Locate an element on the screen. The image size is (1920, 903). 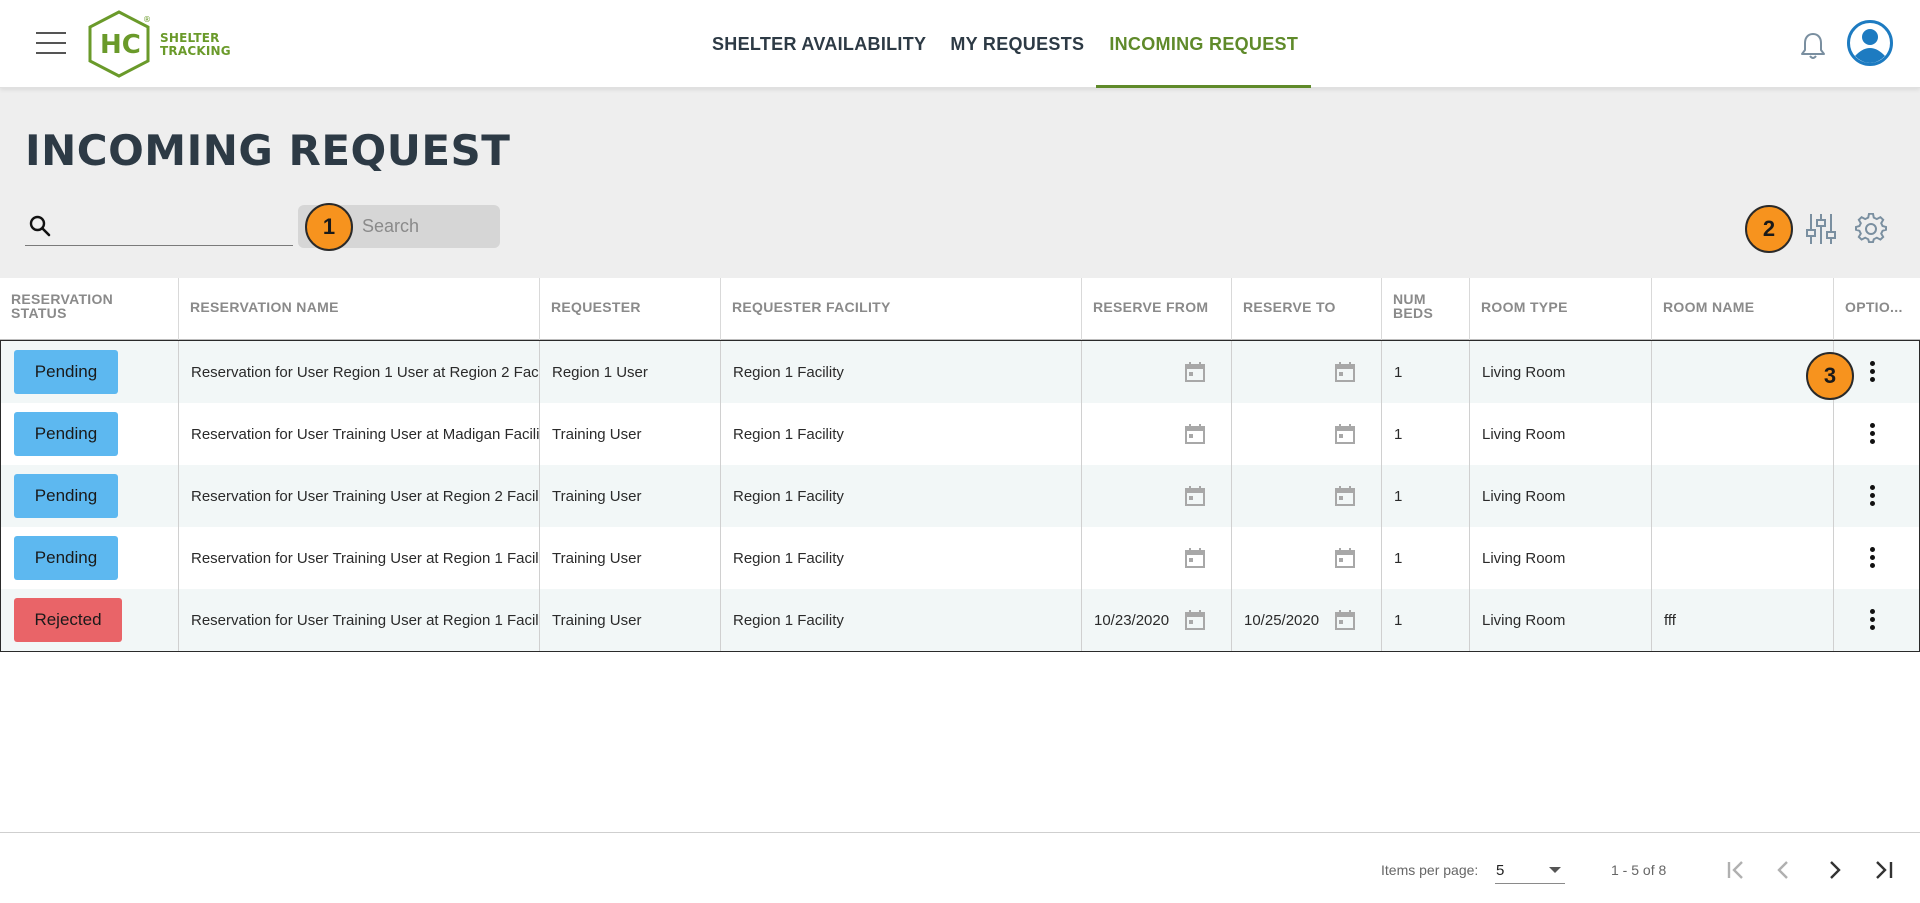
last-page-icon is located at coordinates (1884, 870).